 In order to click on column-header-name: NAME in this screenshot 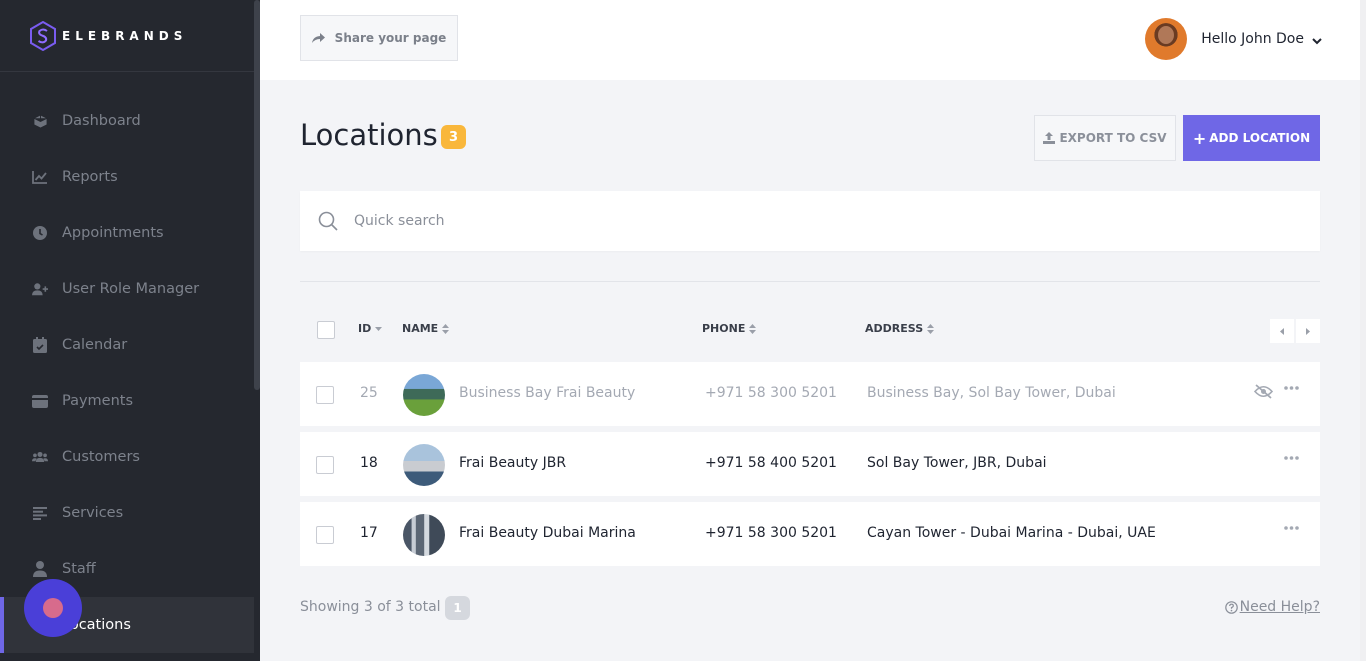, I will do `click(426, 328)`.